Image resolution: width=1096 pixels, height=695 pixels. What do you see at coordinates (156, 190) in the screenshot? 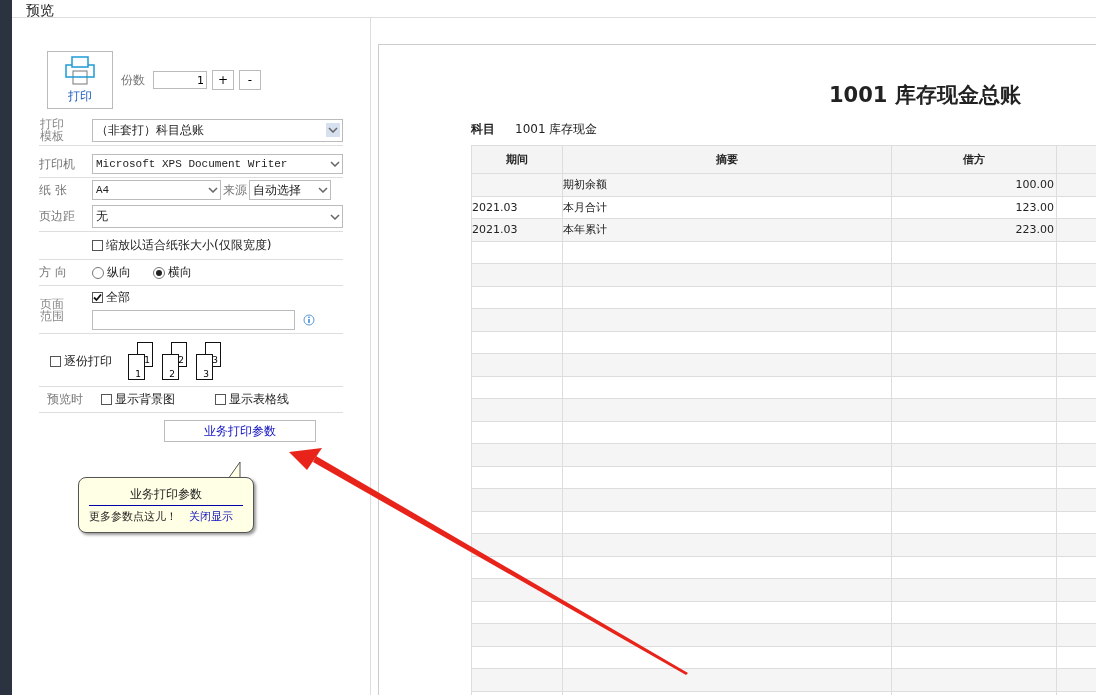
I see `paper-dropdown: A4` at bounding box center [156, 190].